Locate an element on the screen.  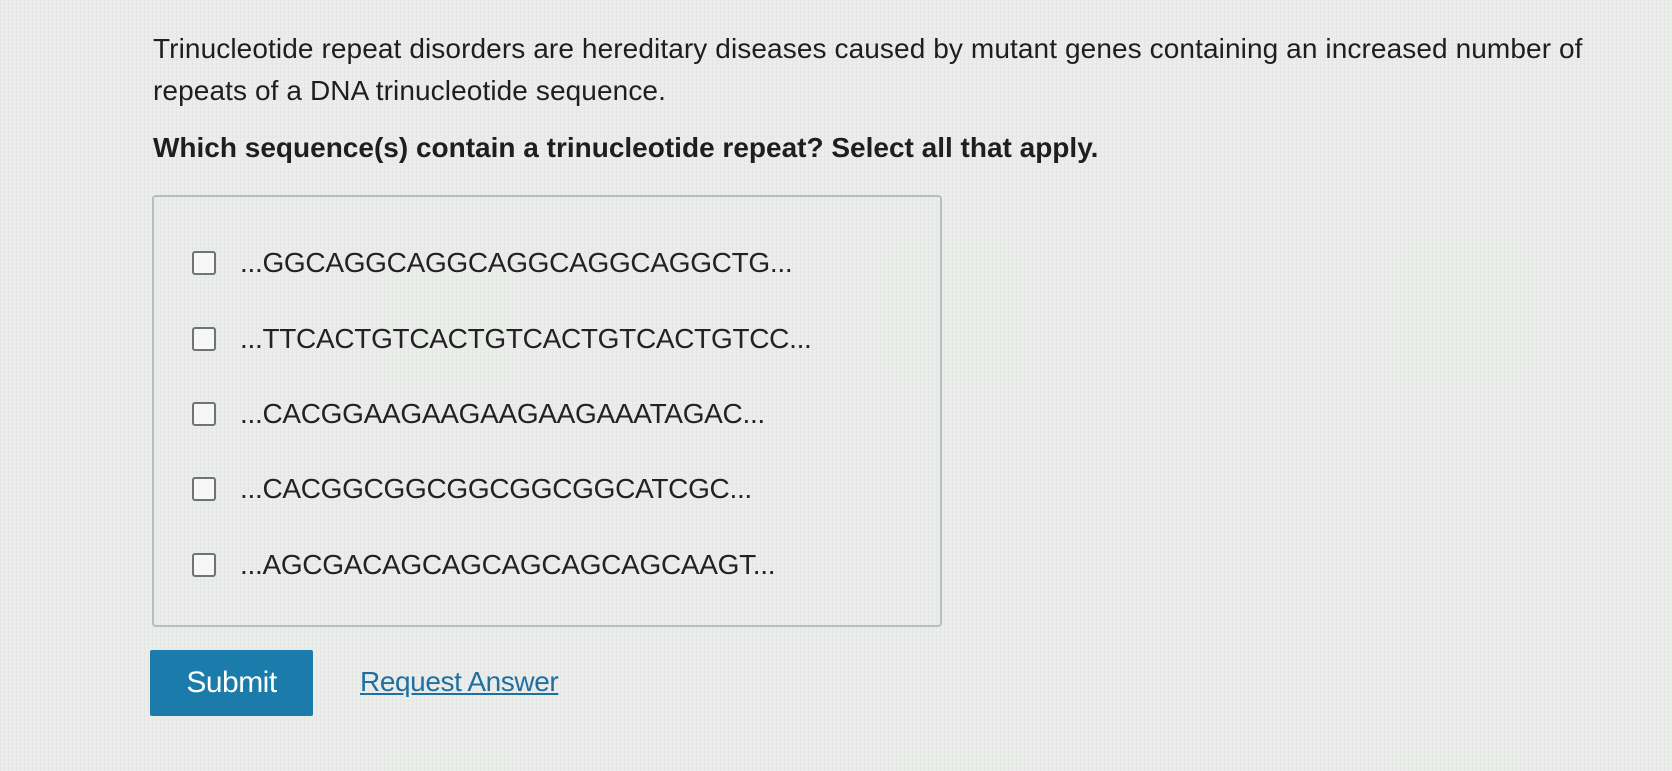
option-3-checkbox is located at coordinates (204, 414).